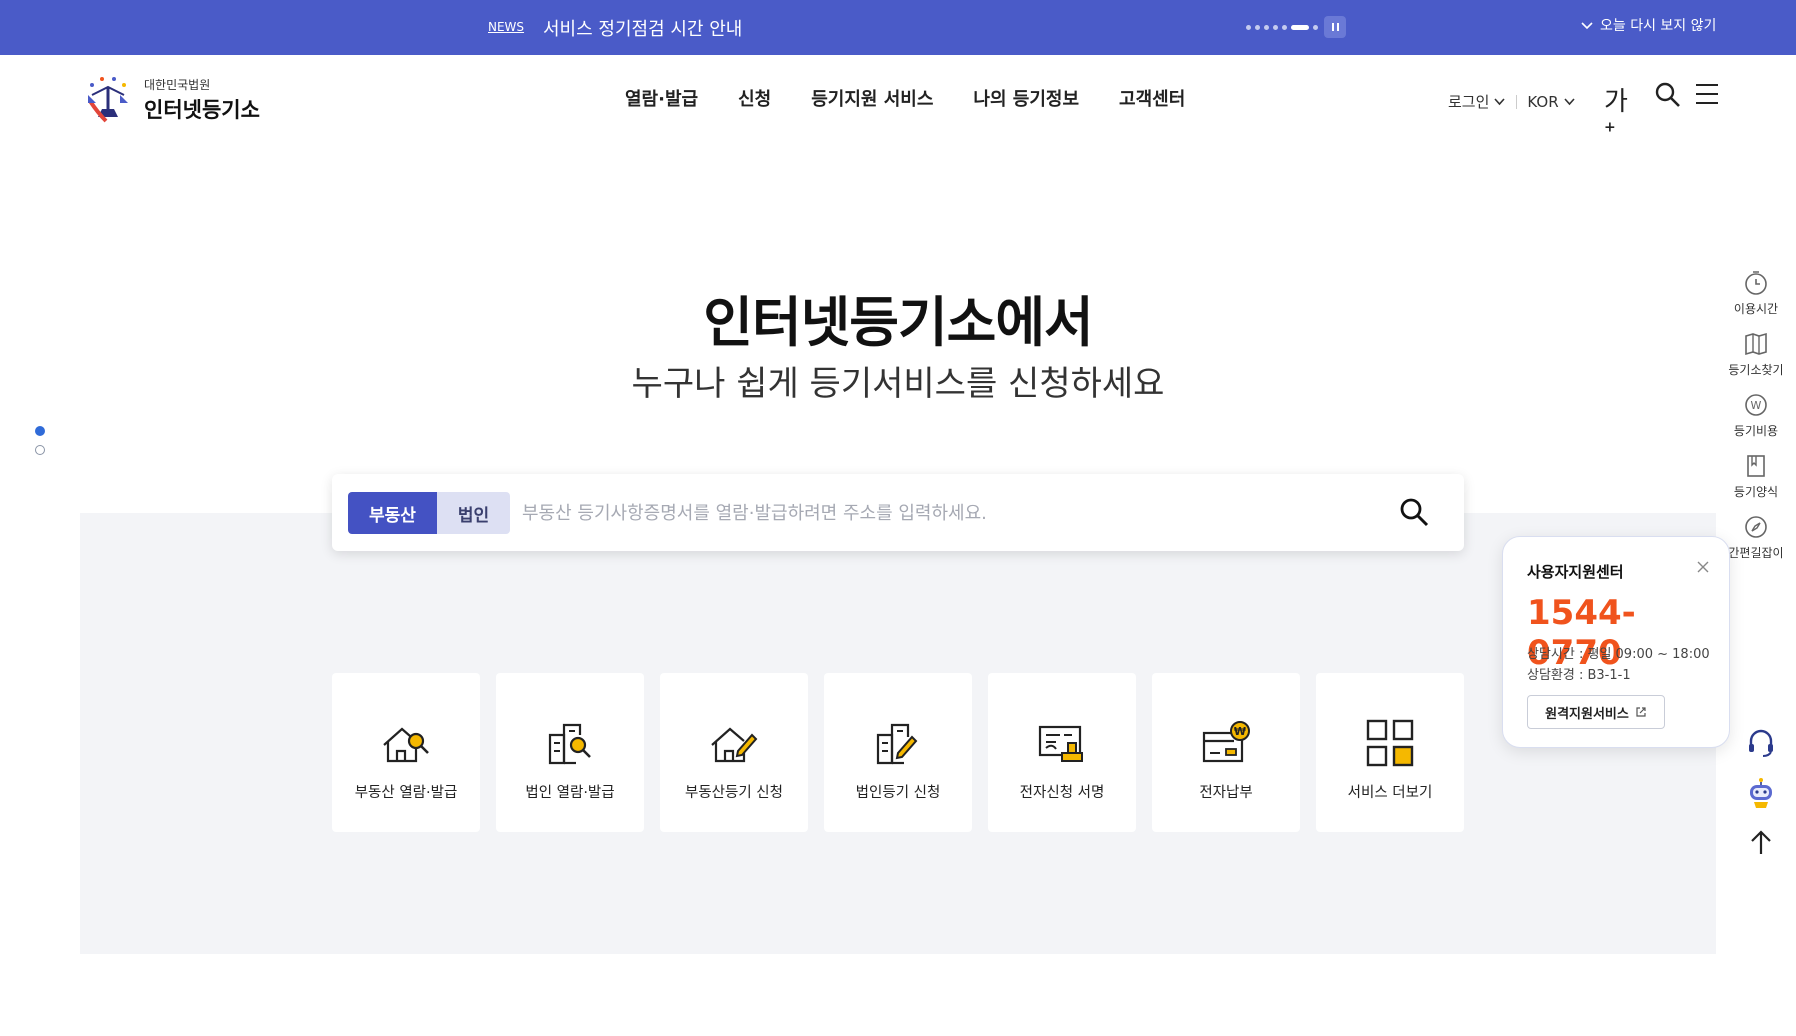 This screenshot has width=1796, height=1036. I want to click on section-dot-active, so click(40, 431).